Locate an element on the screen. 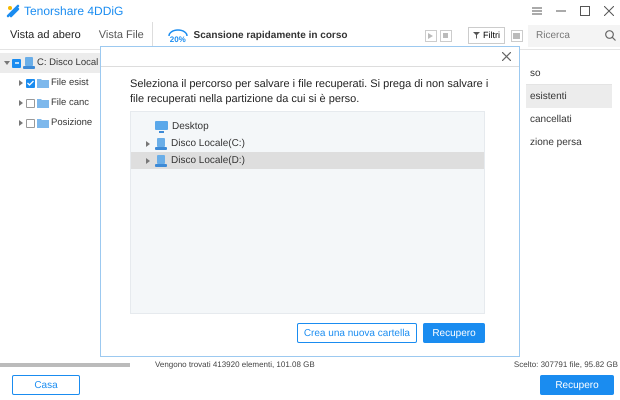 Image resolution: width=620 pixels, height=400 pixels. stop-icon is located at coordinates (445, 35).